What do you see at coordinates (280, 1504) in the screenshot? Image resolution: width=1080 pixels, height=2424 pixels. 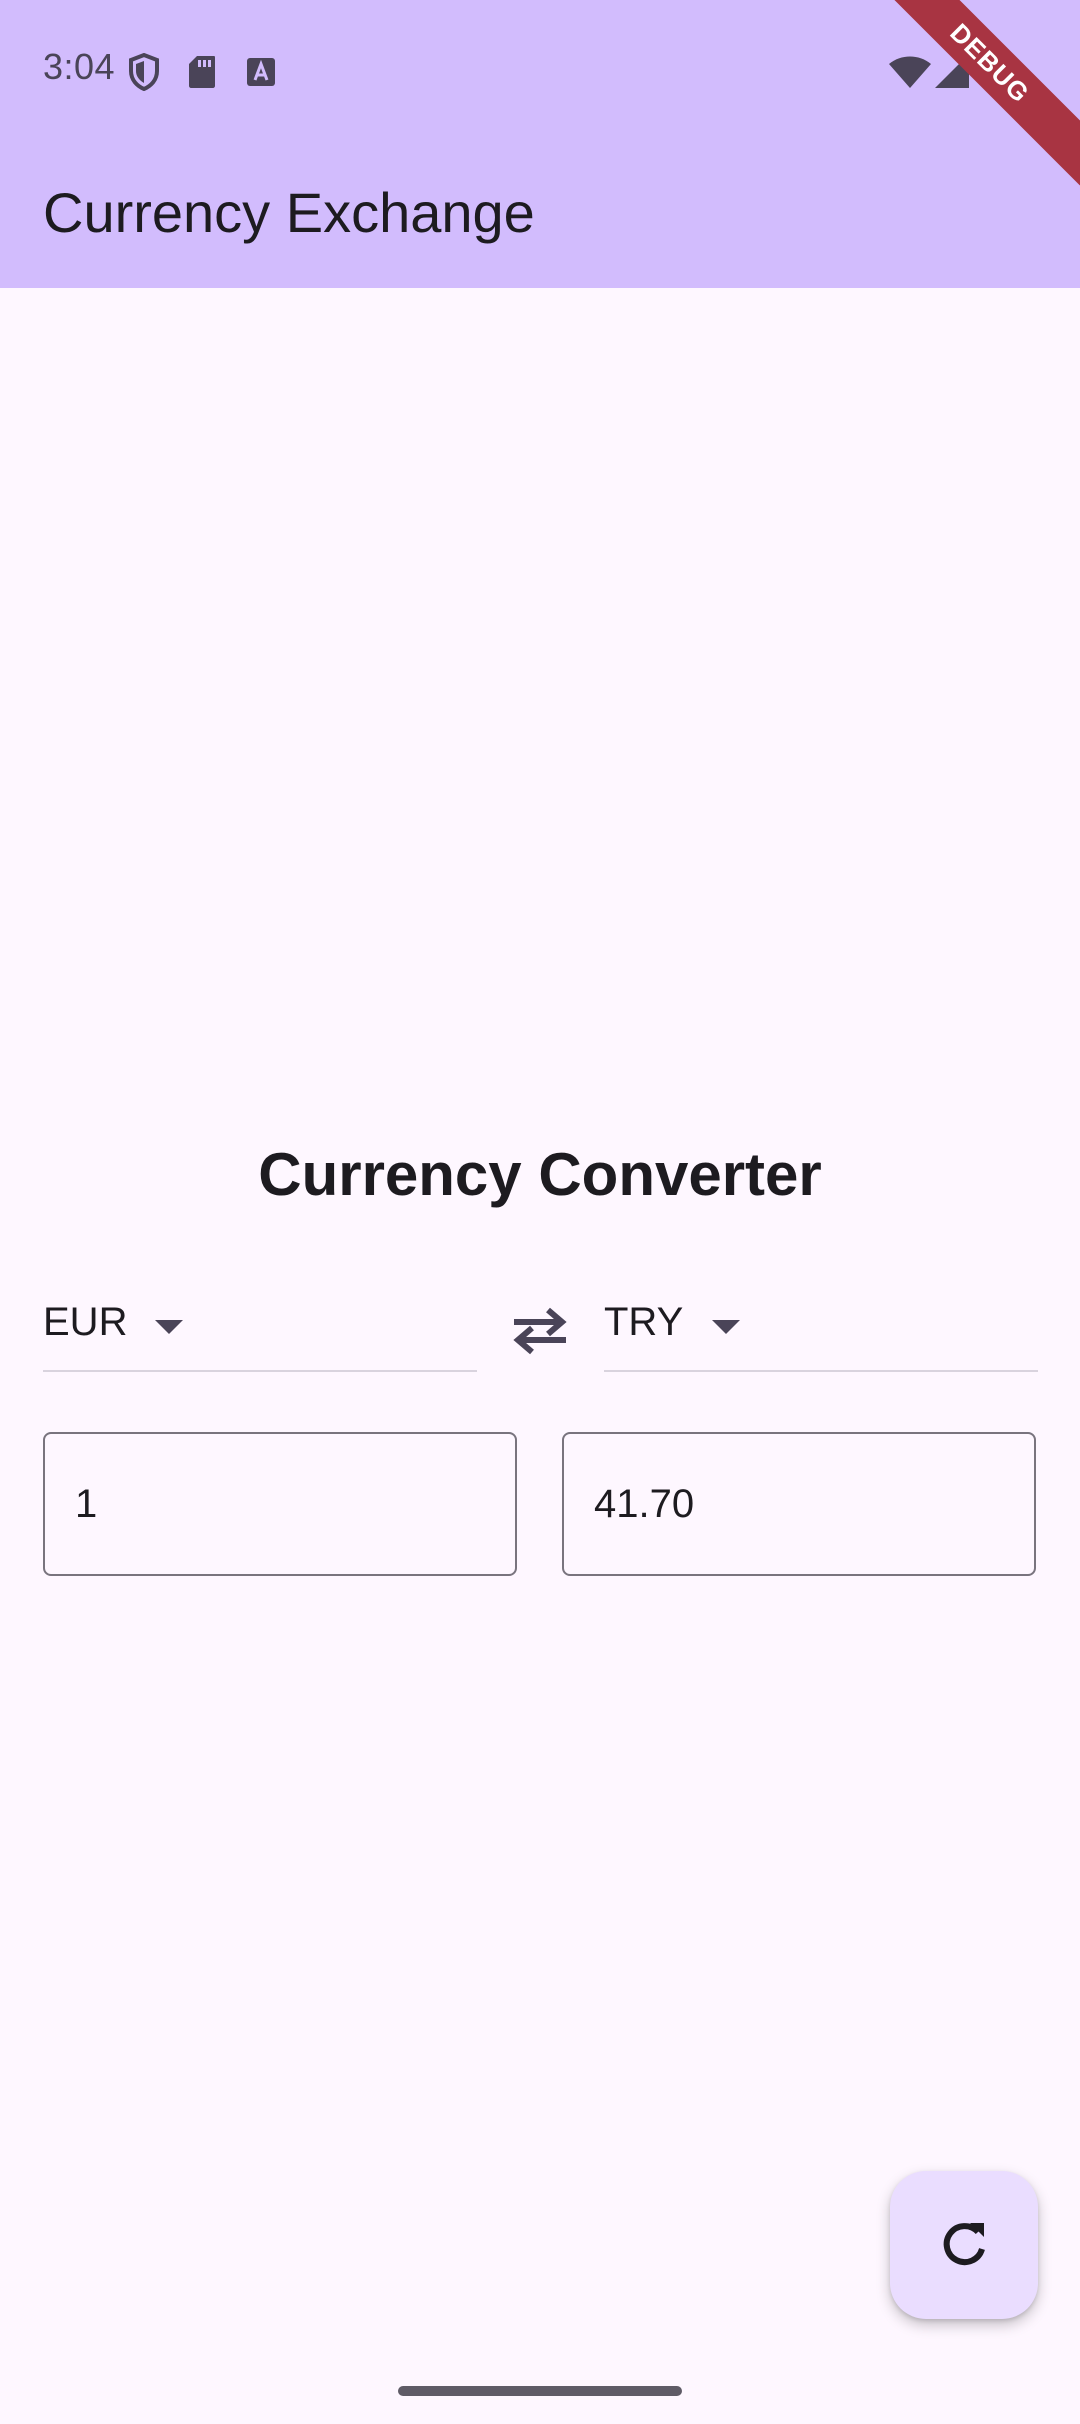 I see `from-amount-field: 1` at bounding box center [280, 1504].